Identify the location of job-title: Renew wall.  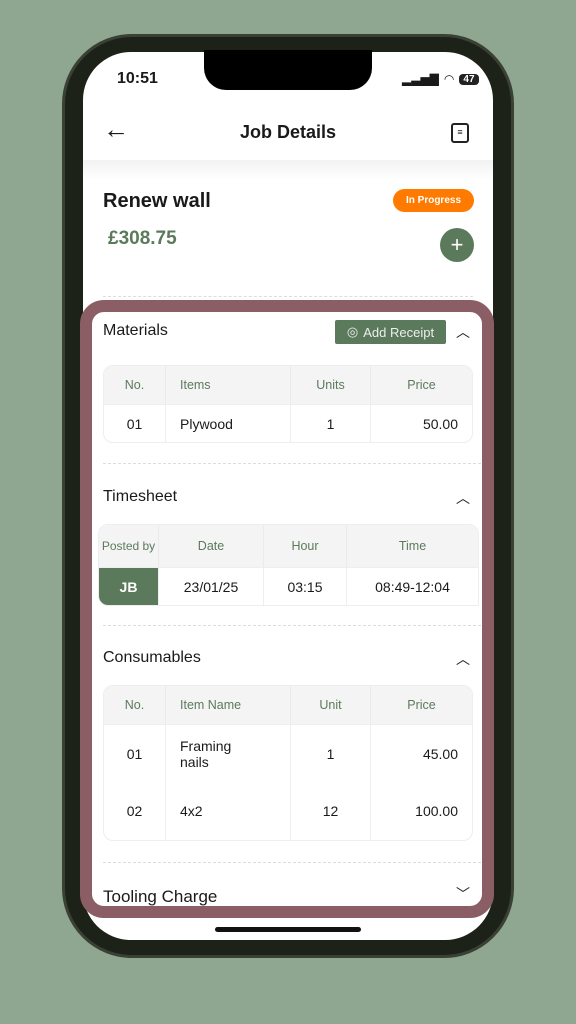
(157, 201).